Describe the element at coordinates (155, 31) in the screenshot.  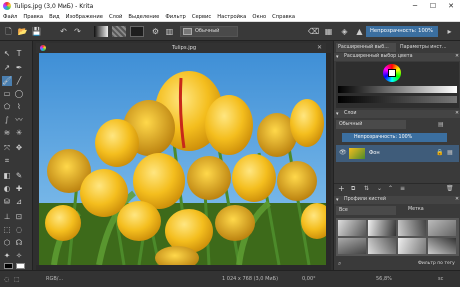
I see `brush-settings-icon: ⚙` at that location.